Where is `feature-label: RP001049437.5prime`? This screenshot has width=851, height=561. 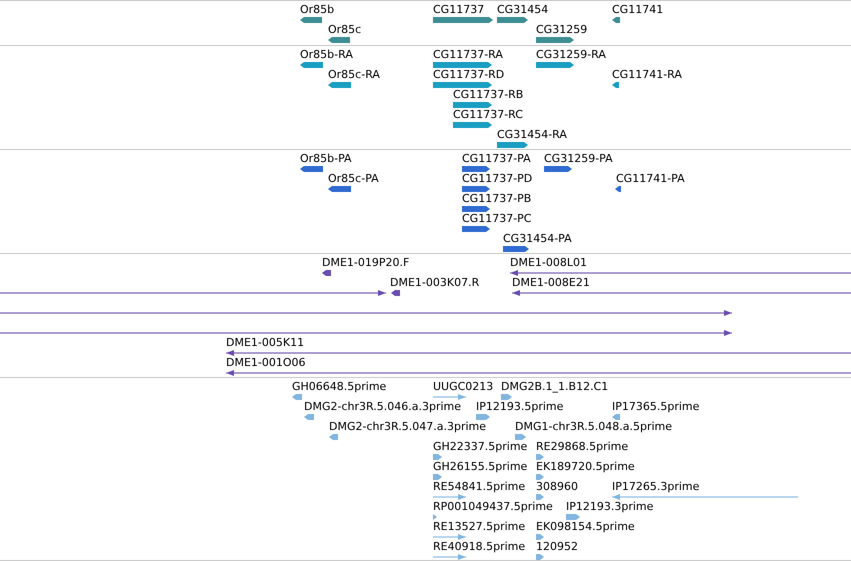
feature-label: RP001049437.5prime is located at coordinates (493, 506).